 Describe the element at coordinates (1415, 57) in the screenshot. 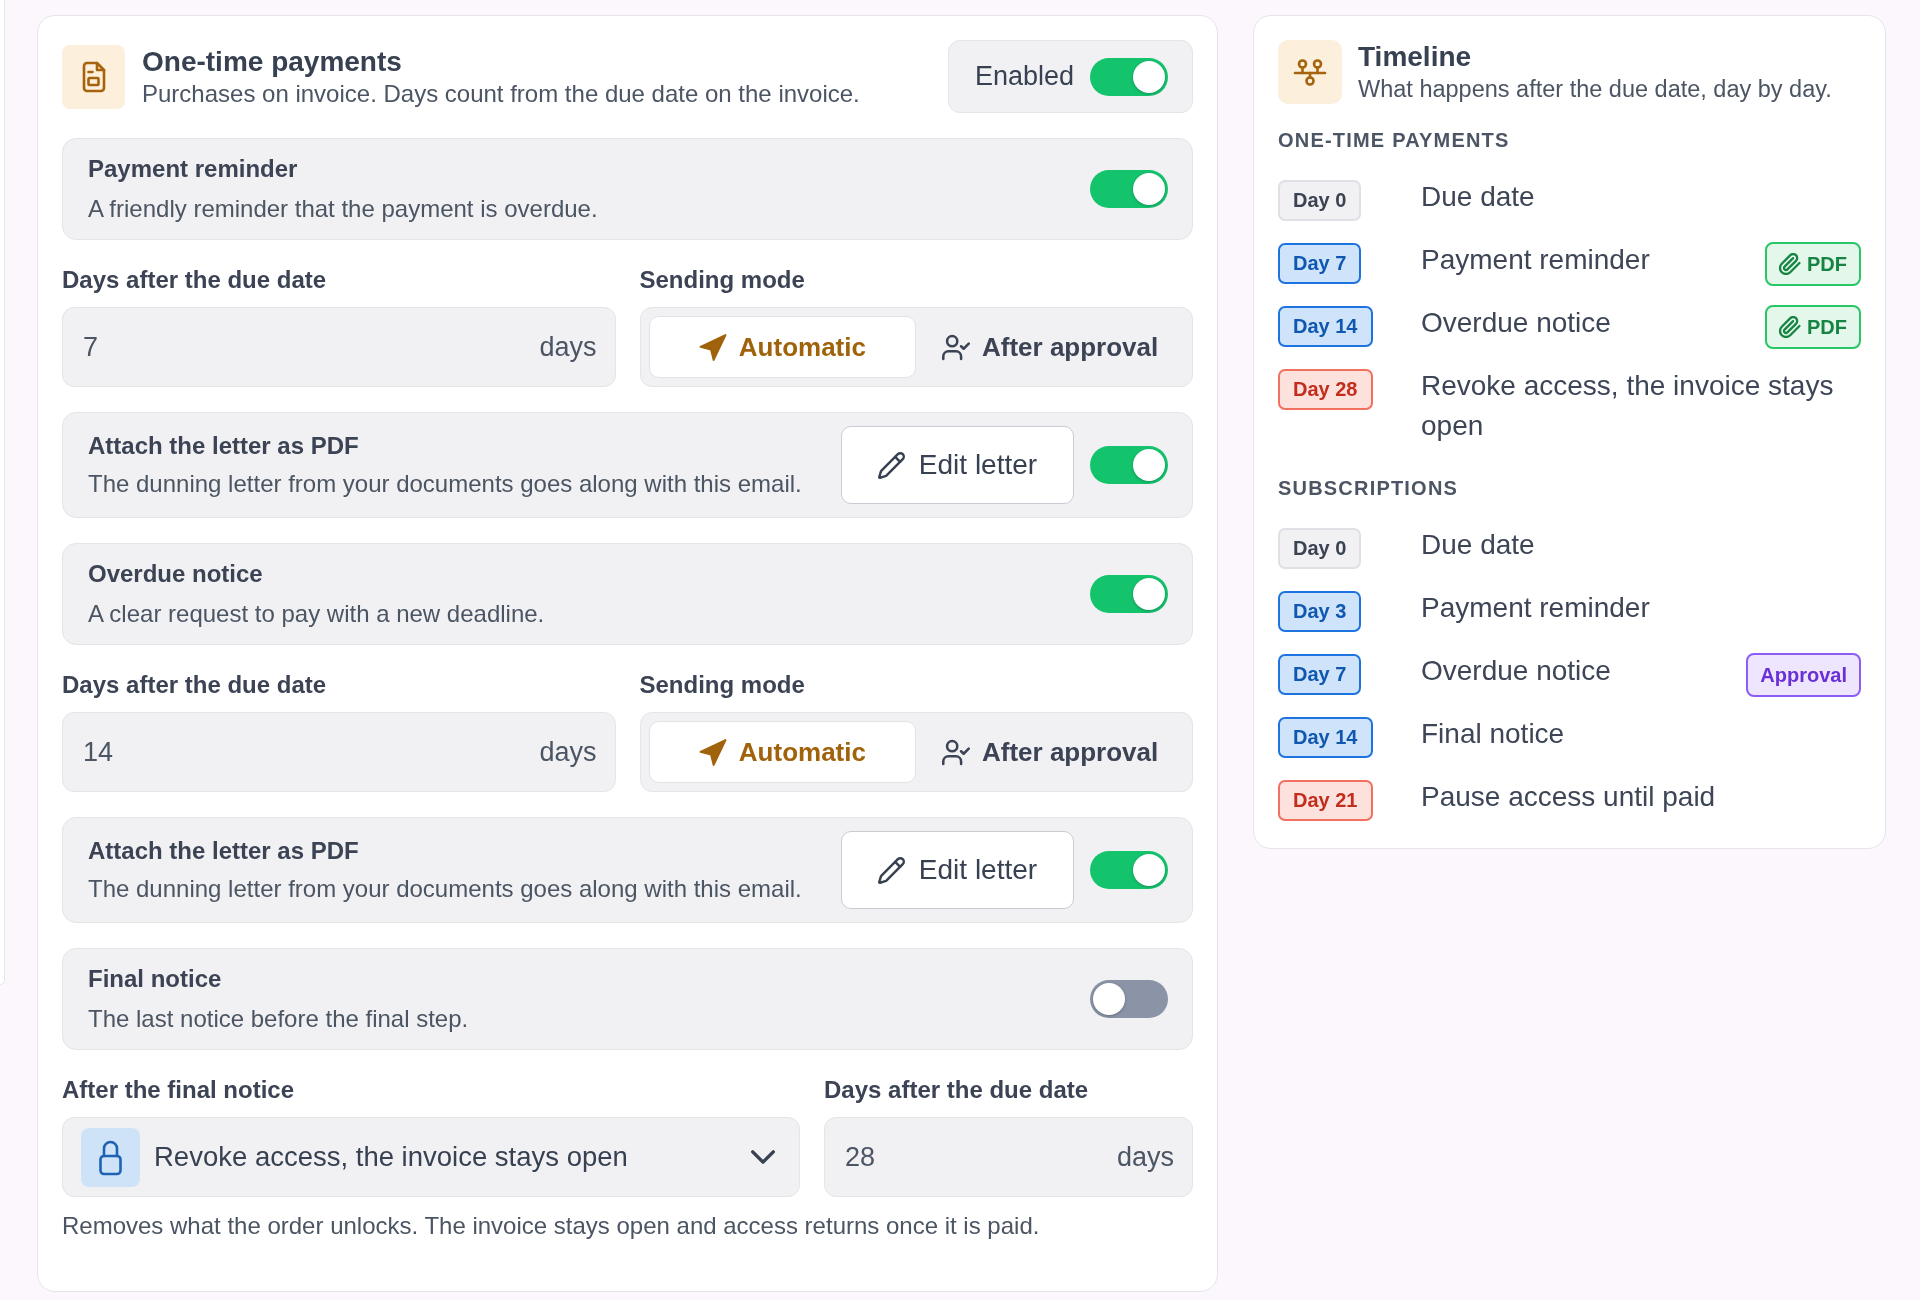

I see `timeline-title: Timeline` at that location.